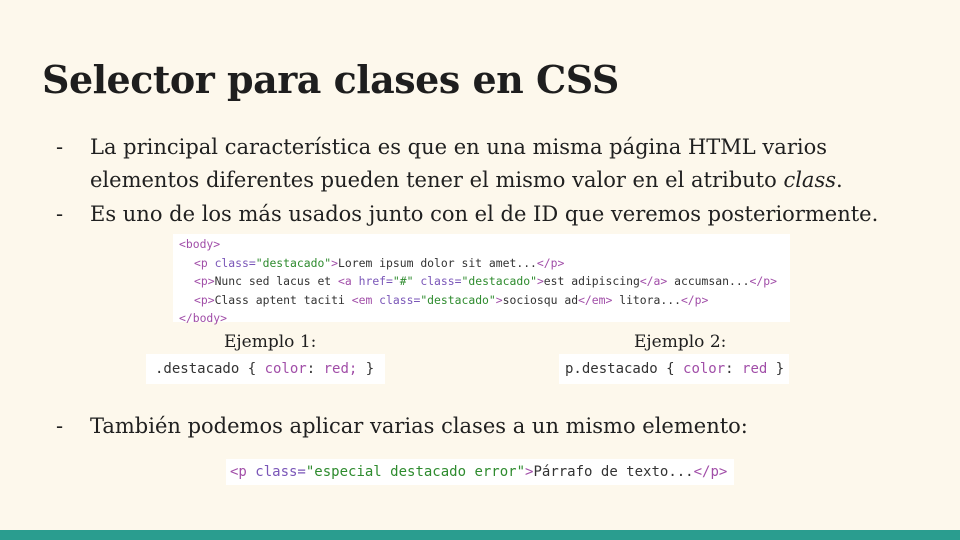  I want to click on slide-title: Selector para clases en CSS, so click(330, 79).